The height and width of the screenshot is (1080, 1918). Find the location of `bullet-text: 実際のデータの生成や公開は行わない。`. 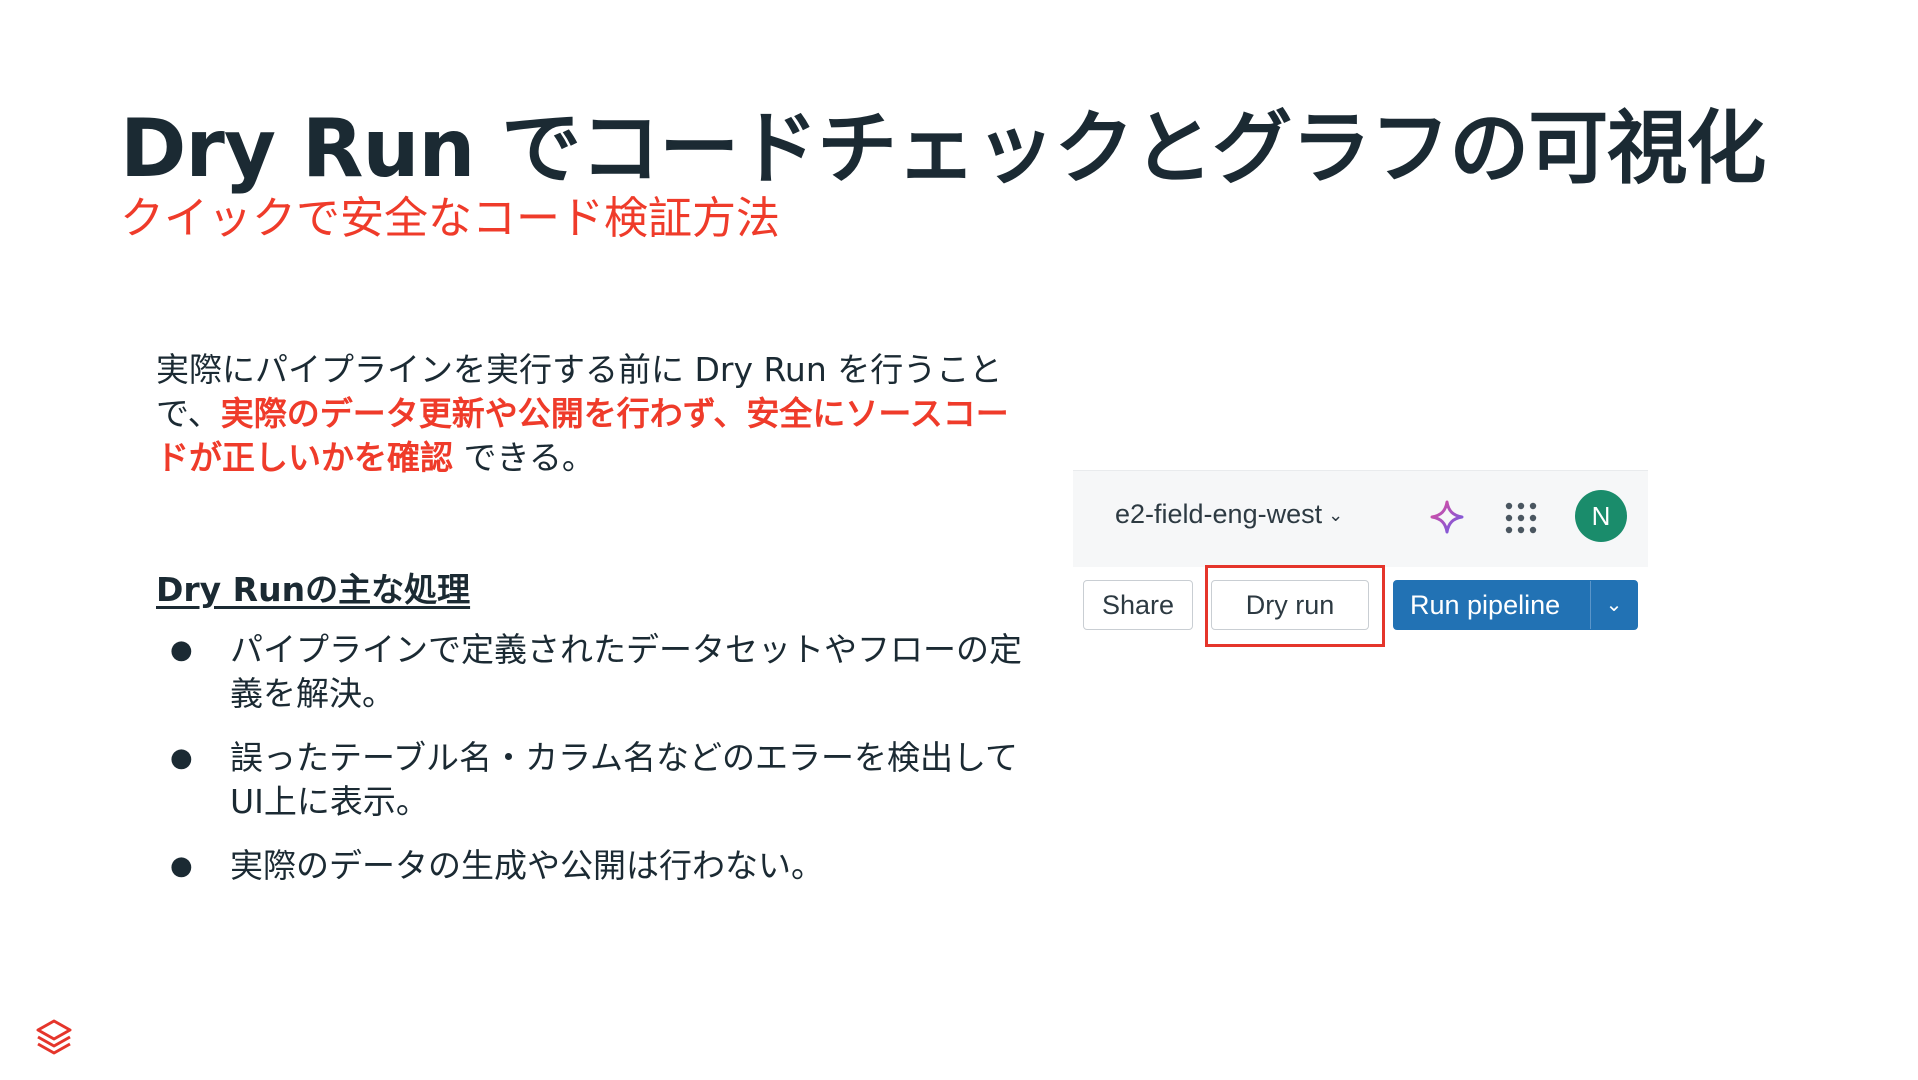

bullet-text: 実際のデータの生成や公開は行わない。 is located at coordinates (527, 865).